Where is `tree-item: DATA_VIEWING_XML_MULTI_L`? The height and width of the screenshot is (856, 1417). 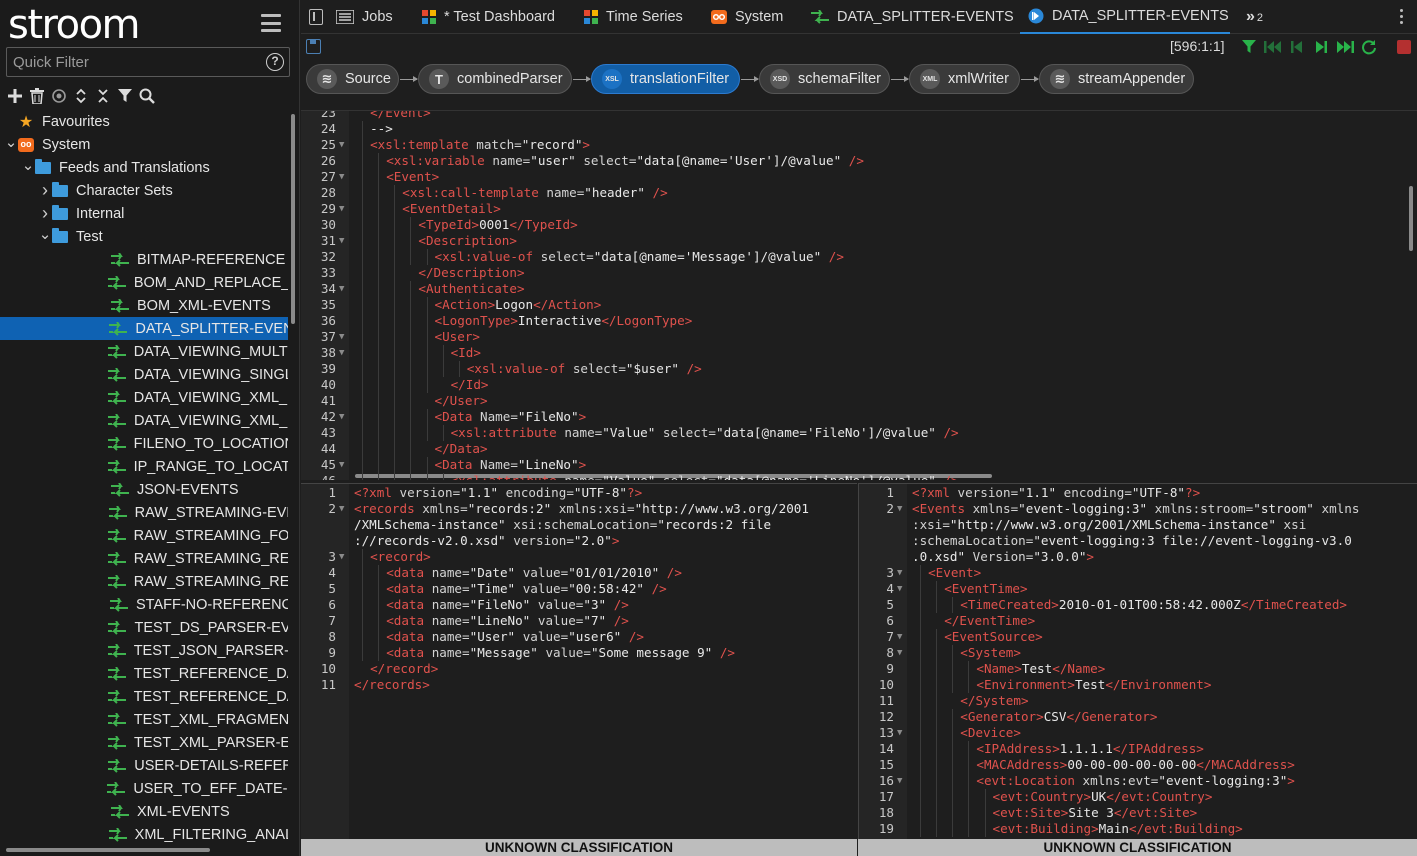
tree-item: DATA_VIEWING_XML_MULTI_L is located at coordinates (144, 397).